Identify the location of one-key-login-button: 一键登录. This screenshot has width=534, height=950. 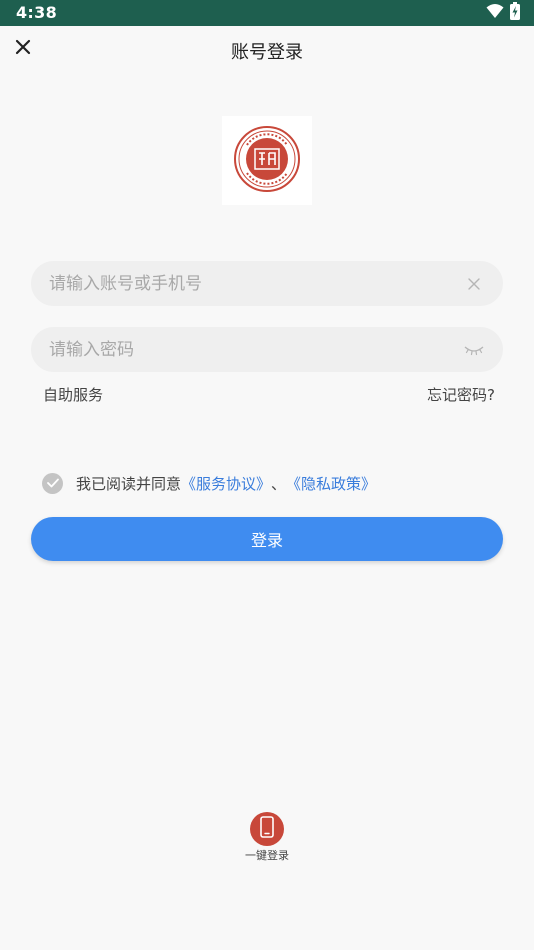
(267, 837).